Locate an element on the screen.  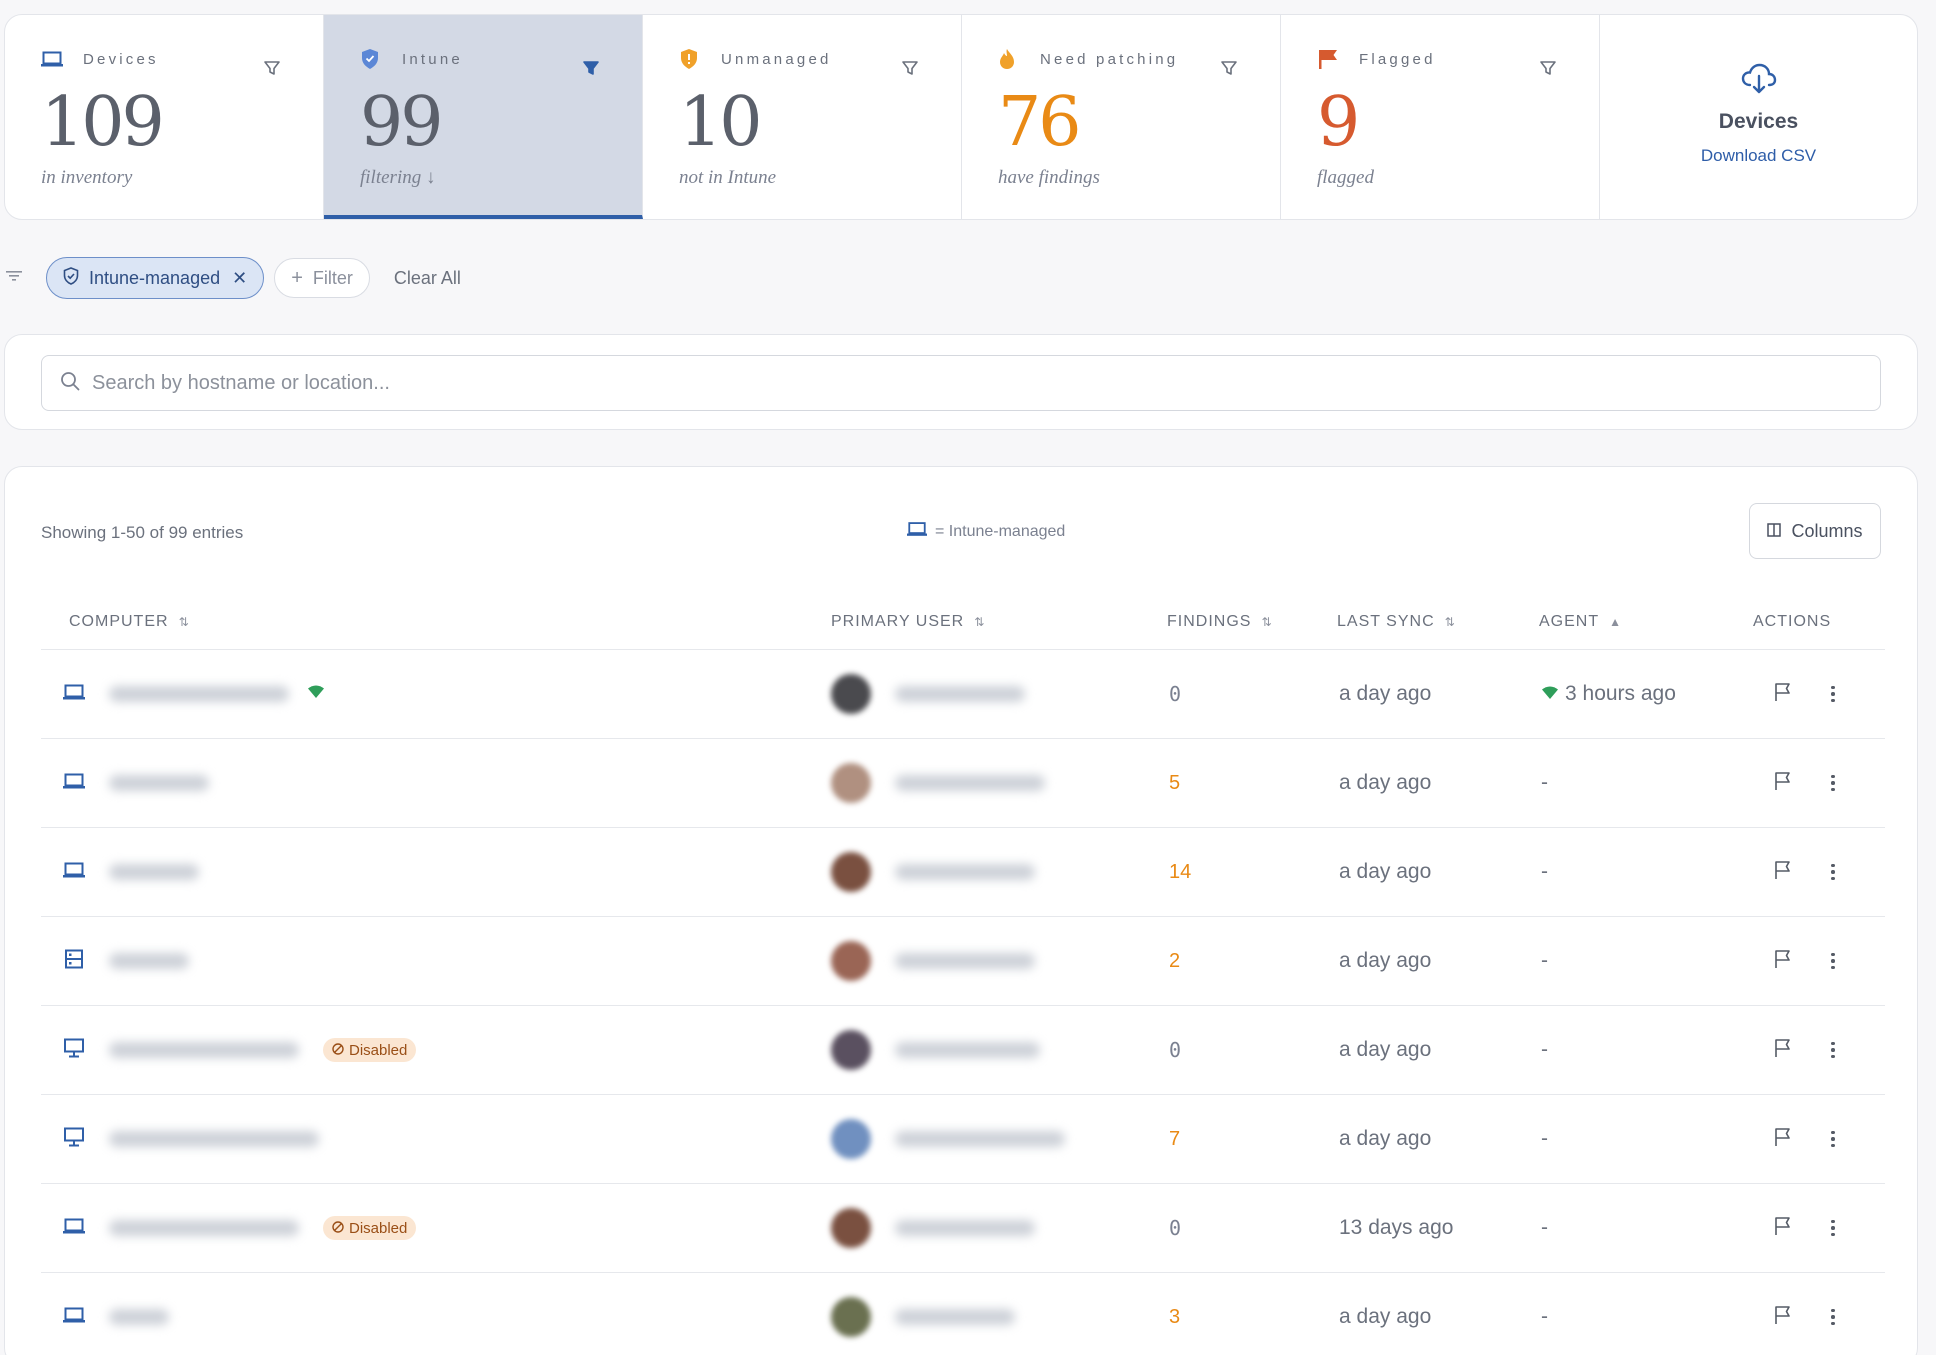
col-last-sync: LAST SYNC ⇅ is located at coordinates (1396, 622).